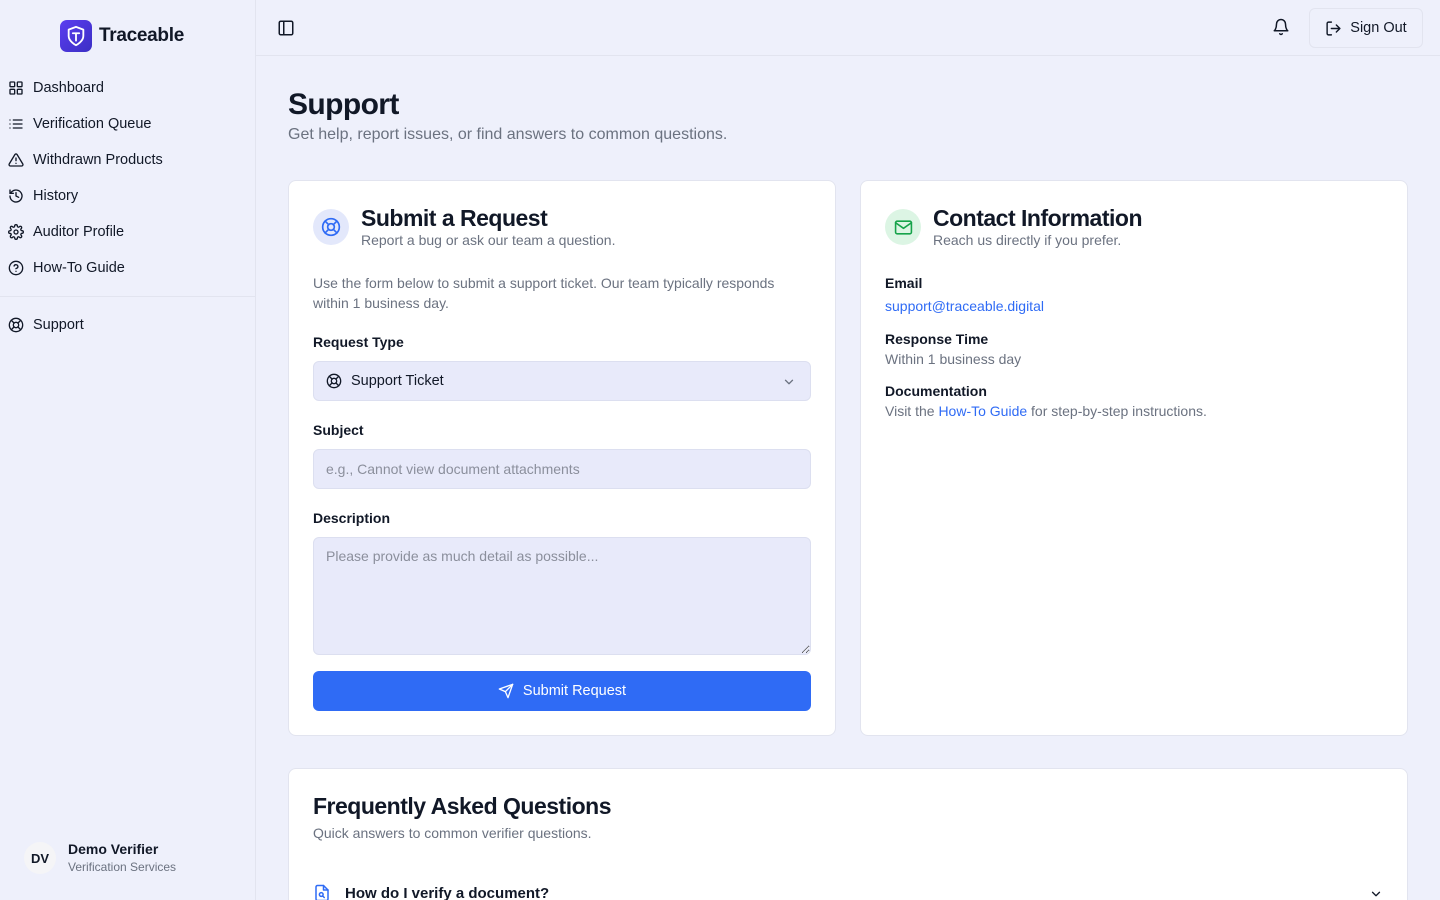 This screenshot has height=900, width=1440. Describe the element at coordinates (562, 596) in the screenshot. I see `description-textarea` at that location.